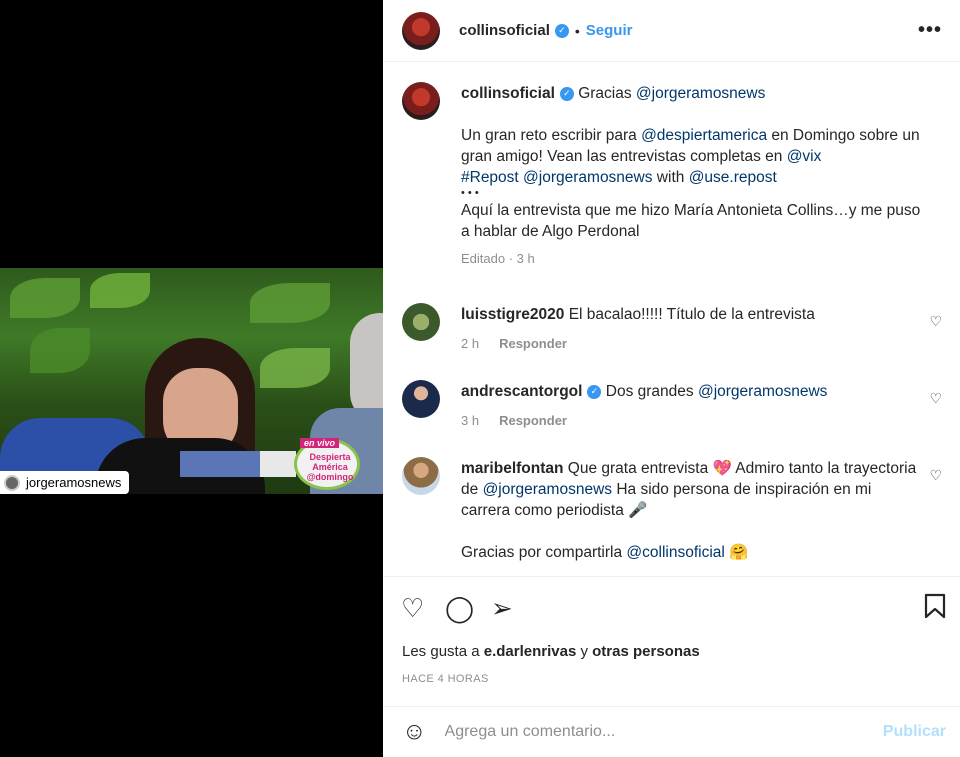 This screenshot has width=960, height=757. Describe the element at coordinates (675, 552) in the screenshot. I see `mention-link: @collinsoficial` at that location.